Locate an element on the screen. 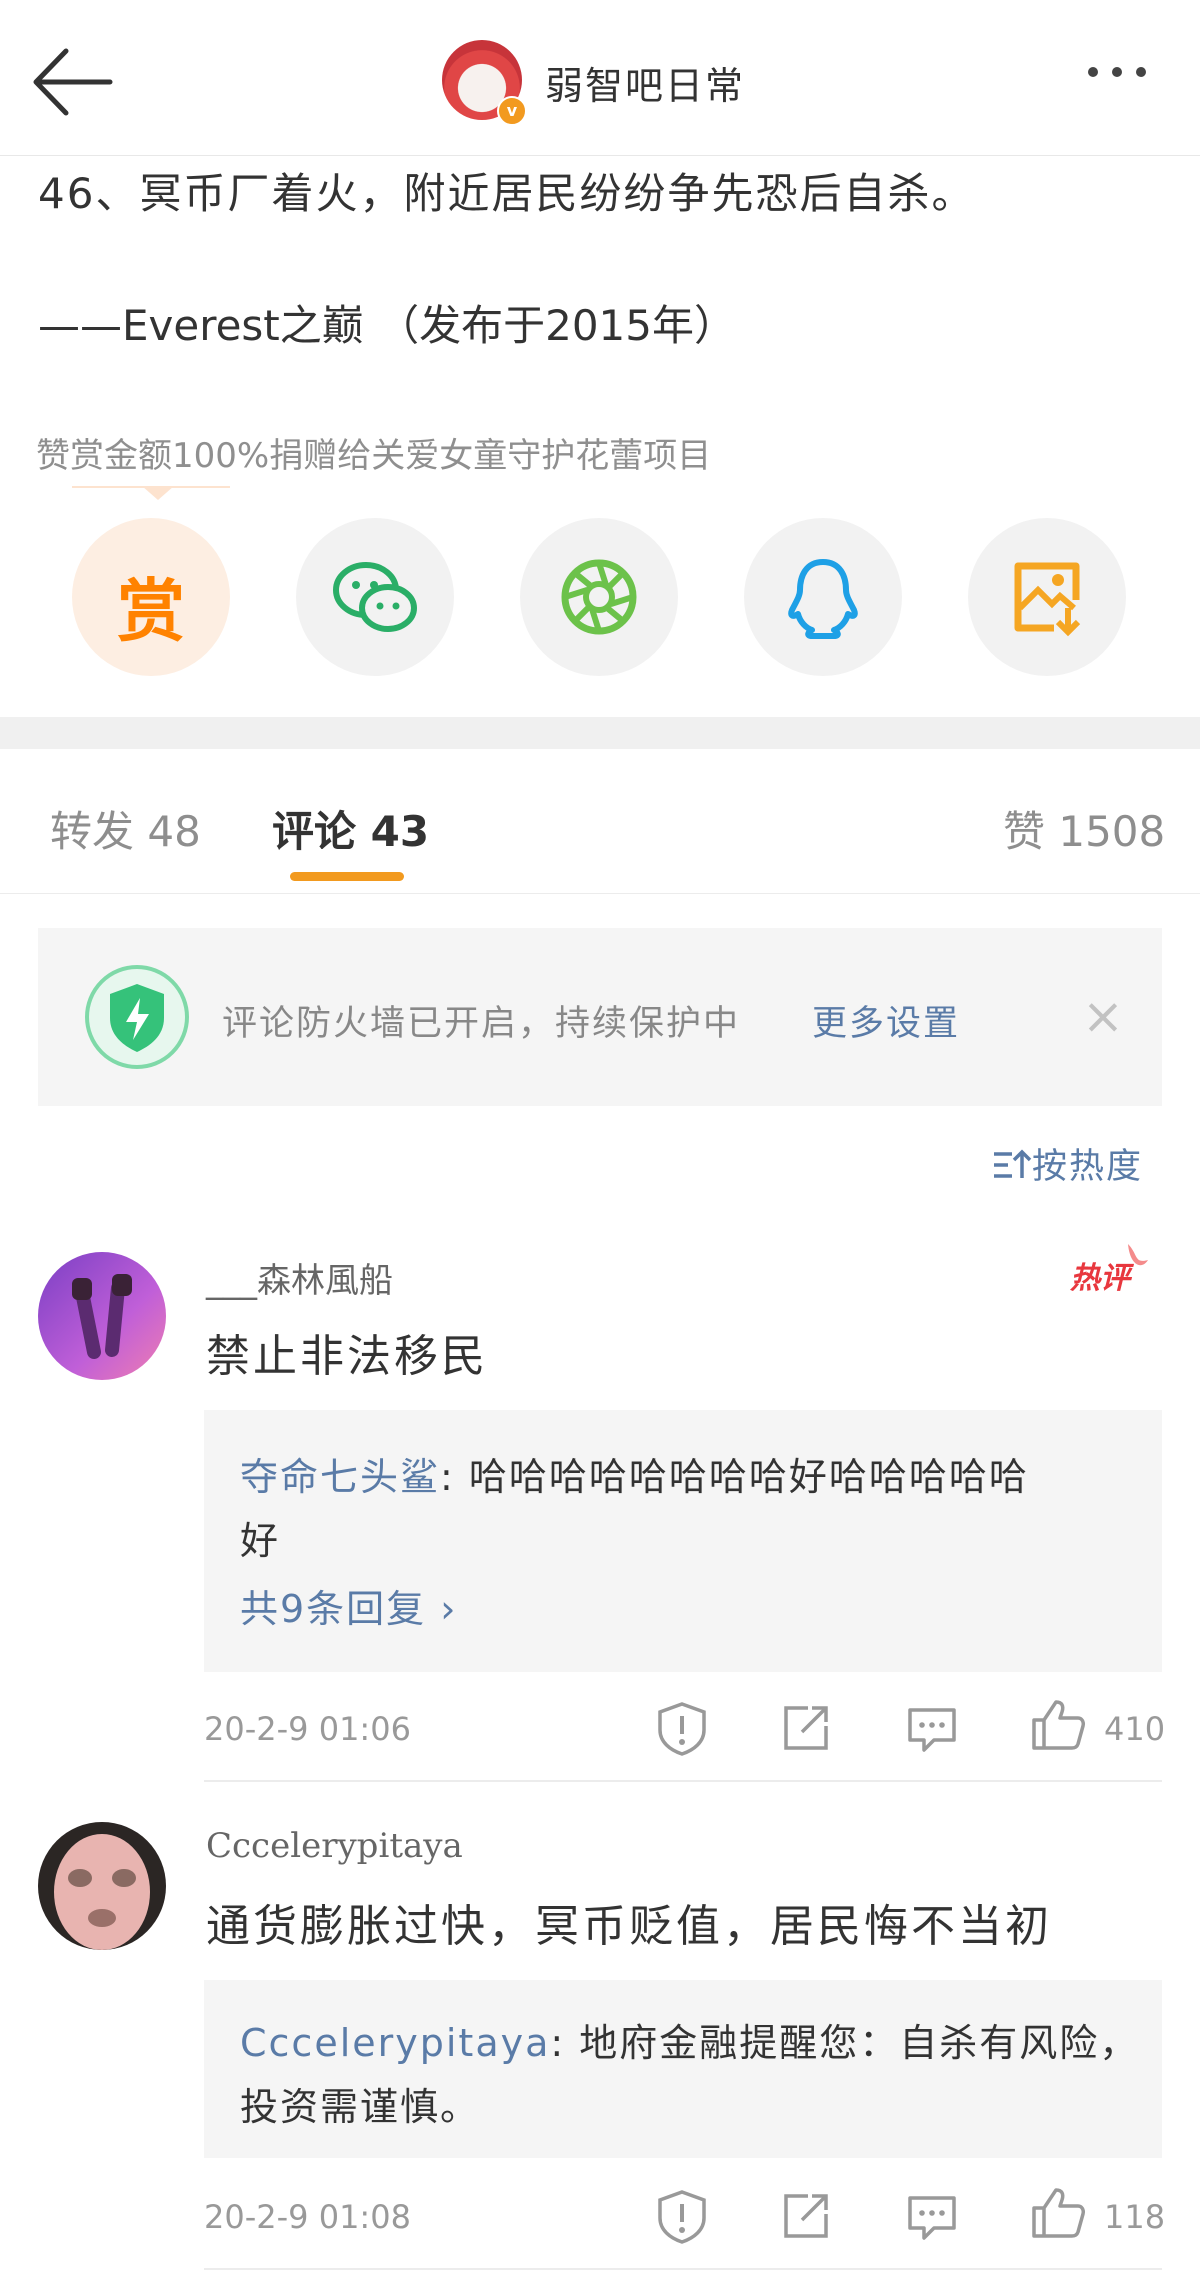 The width and height of the screenshot is (1200, 2286). donate-note: 赞赏金额100%捐赠给关爱女童守护花蕾项目 is located at coordinates (374, 456).